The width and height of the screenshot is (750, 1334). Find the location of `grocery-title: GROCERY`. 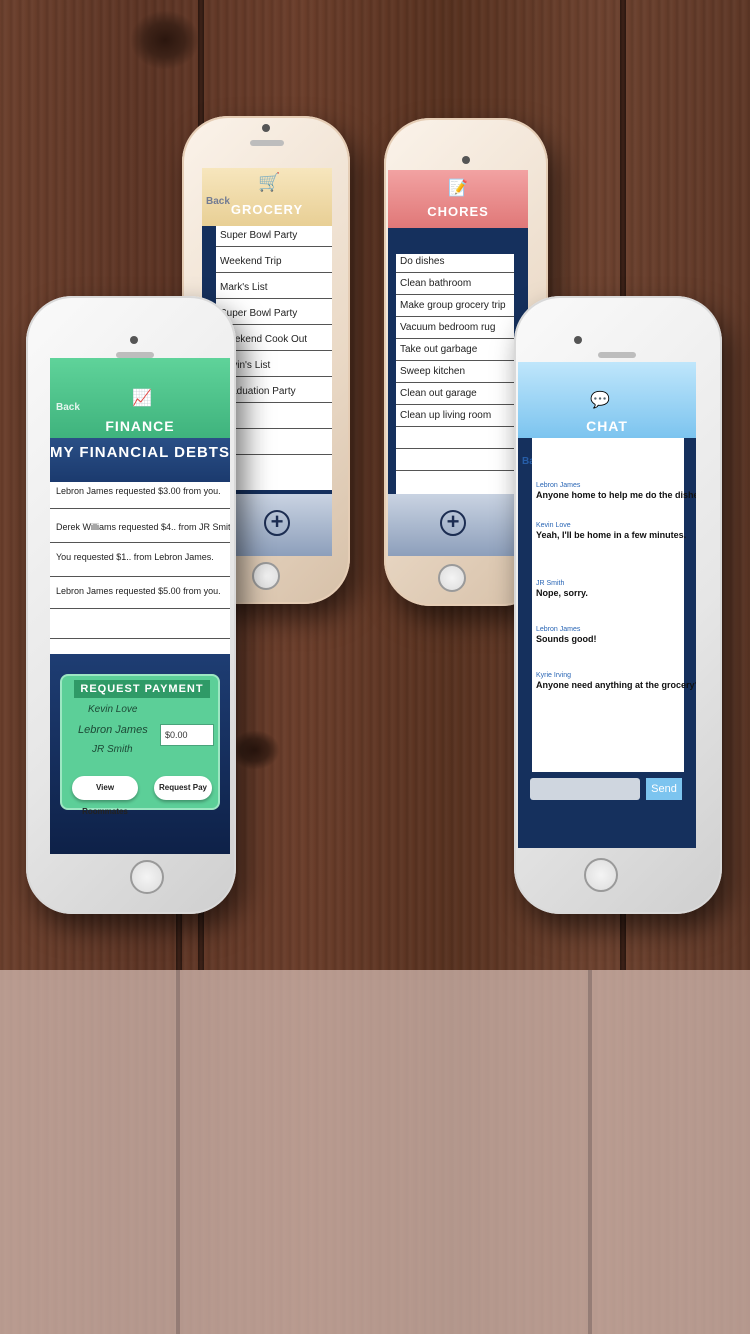

grocery-title: GROCERY is located at coordinates (267, 209).